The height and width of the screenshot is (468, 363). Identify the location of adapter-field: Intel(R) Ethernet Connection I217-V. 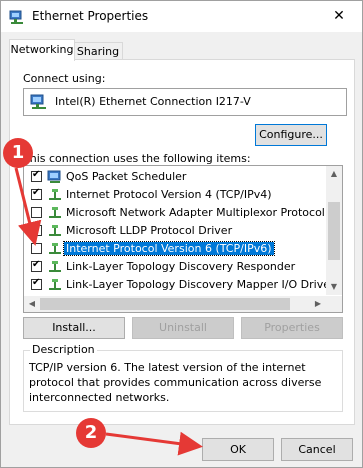
(185, 102).